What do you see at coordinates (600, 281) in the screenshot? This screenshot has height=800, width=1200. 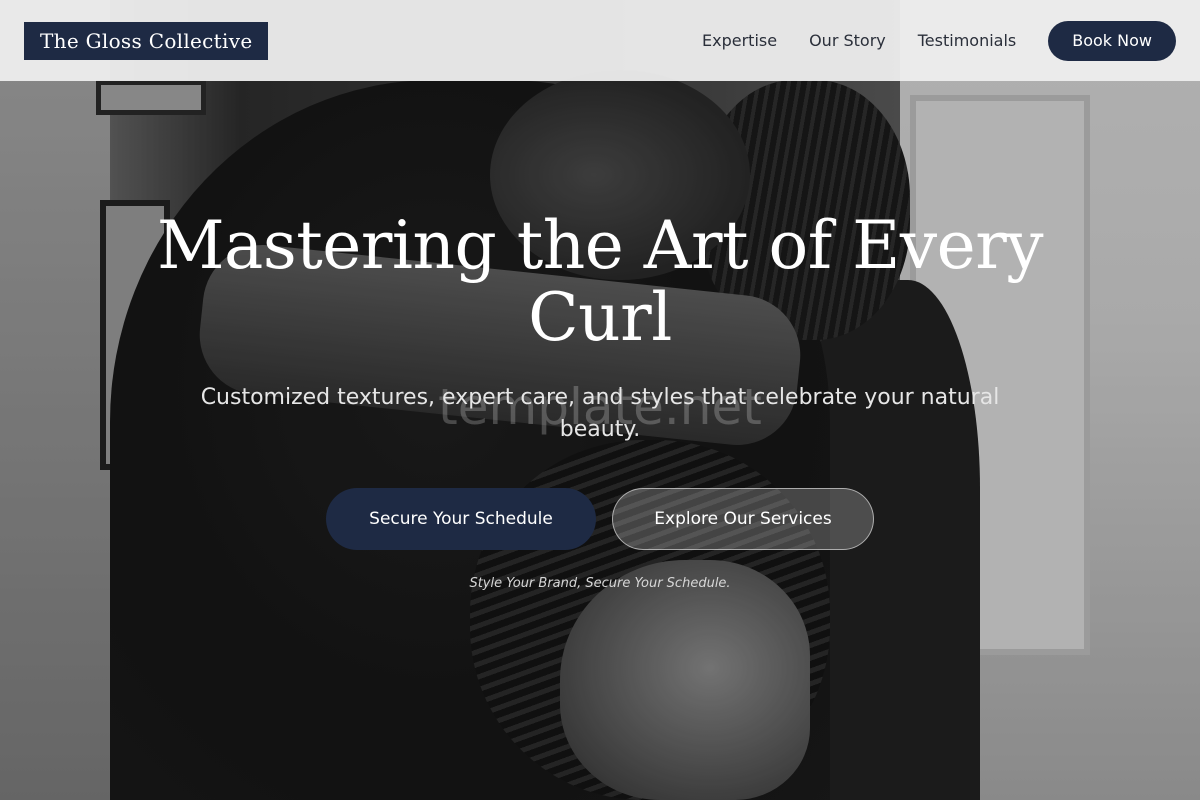 I see `hero-title: Mastering the Art of Every Curl` at bounding box center [600, 281].